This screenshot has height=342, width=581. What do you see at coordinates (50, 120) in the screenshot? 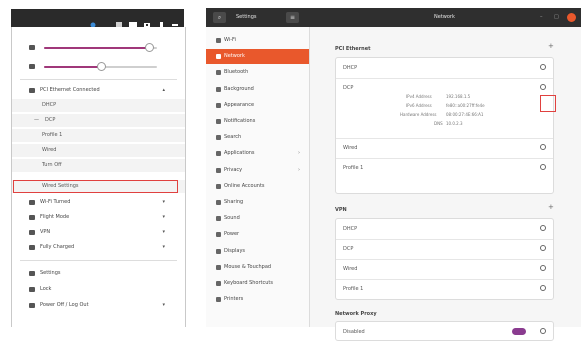
I see `submenu-label: DCP` at bounding box center [50, 120].